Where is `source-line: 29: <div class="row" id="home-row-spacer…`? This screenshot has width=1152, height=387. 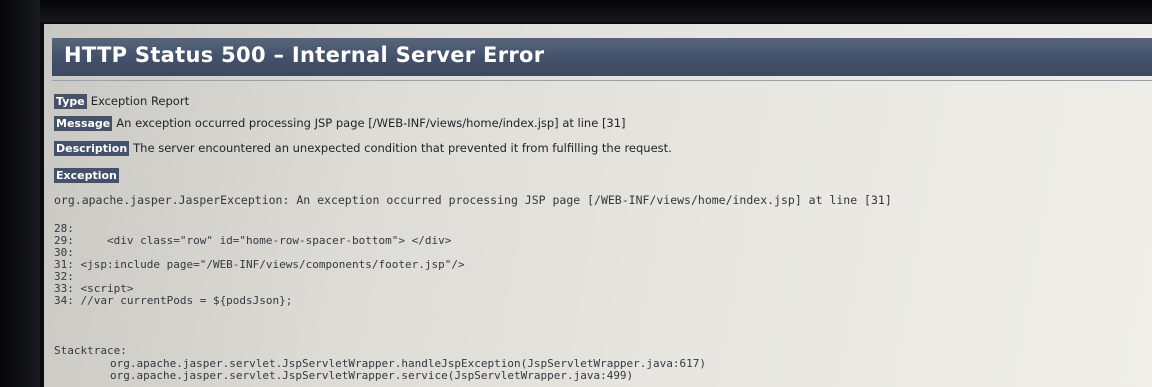 source-line: 29: <div class="row" id="home-row-spacer… is located at coordinates (253, 240).